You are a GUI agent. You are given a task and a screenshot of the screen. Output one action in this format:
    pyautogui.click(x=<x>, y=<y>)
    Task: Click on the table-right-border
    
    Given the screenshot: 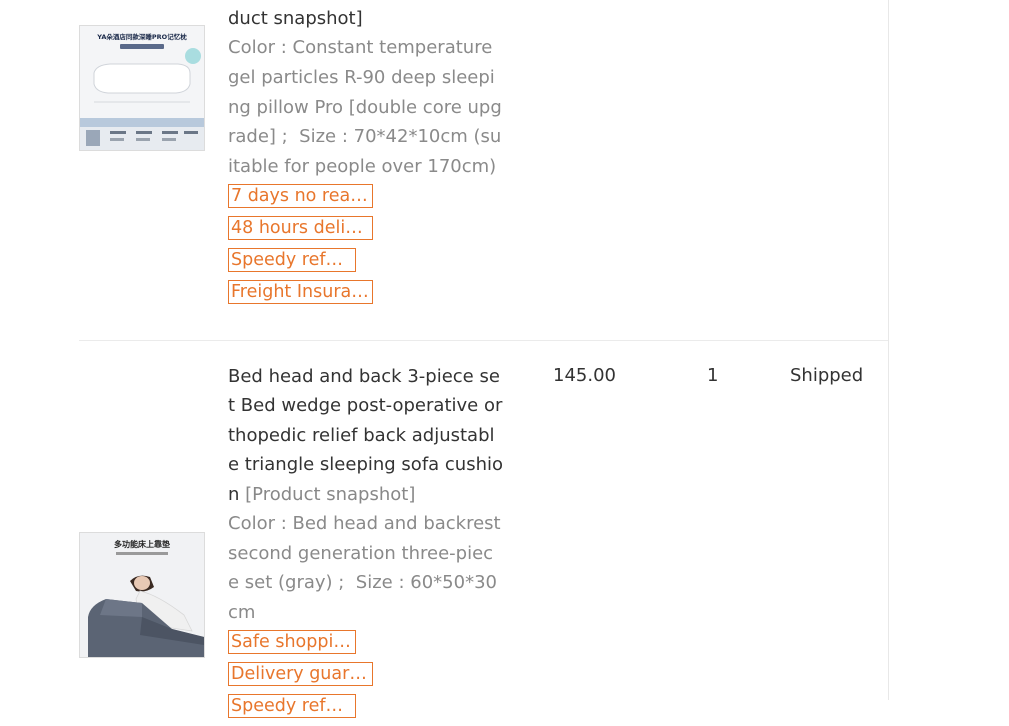 What is the action you would take?
    pyautogui.click(x=888, y=350)
    